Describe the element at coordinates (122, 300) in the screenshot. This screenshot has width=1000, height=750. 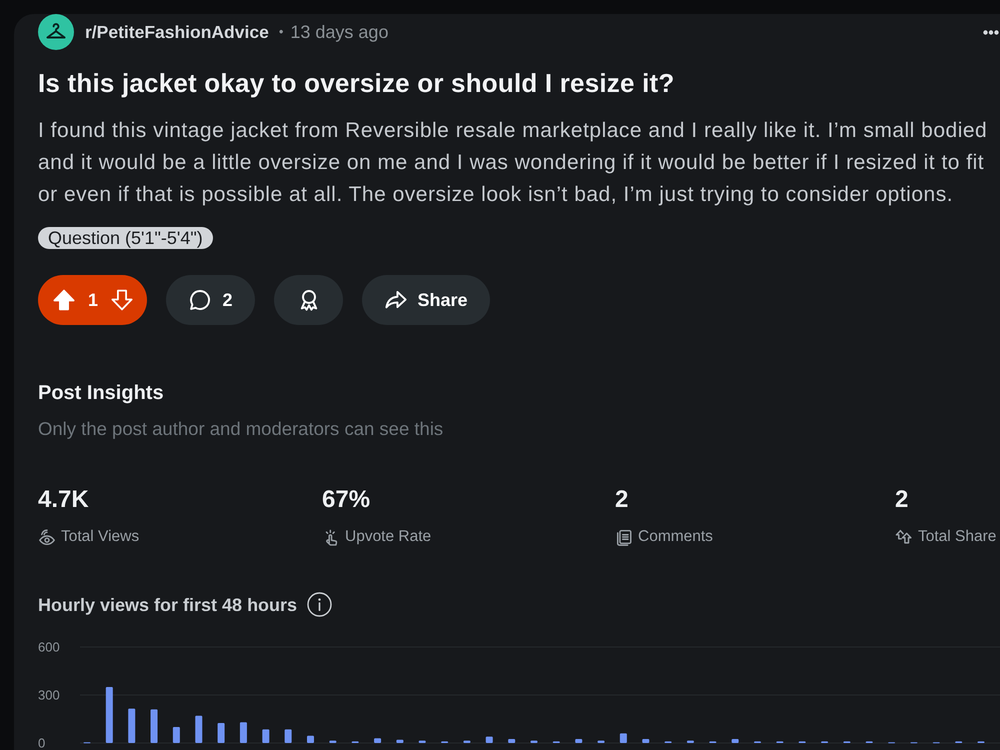
I see `arrow-down-icon` at that location.